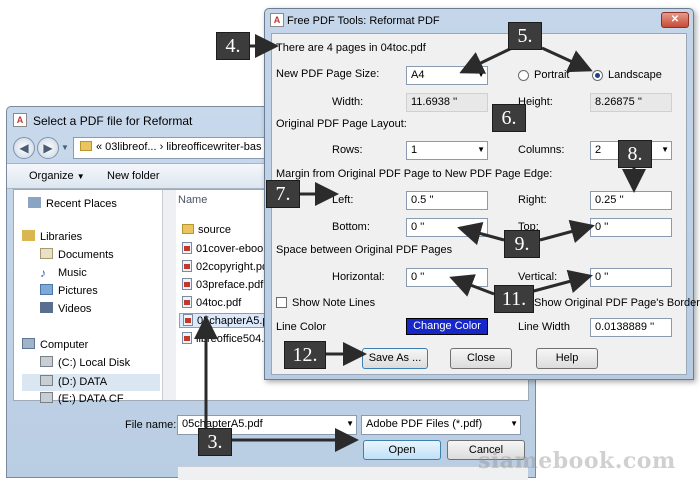  What do you see at coordinates (514, 299) in the screenshot?
I see `callout-11: 11.` at bounding box center [514, 299].